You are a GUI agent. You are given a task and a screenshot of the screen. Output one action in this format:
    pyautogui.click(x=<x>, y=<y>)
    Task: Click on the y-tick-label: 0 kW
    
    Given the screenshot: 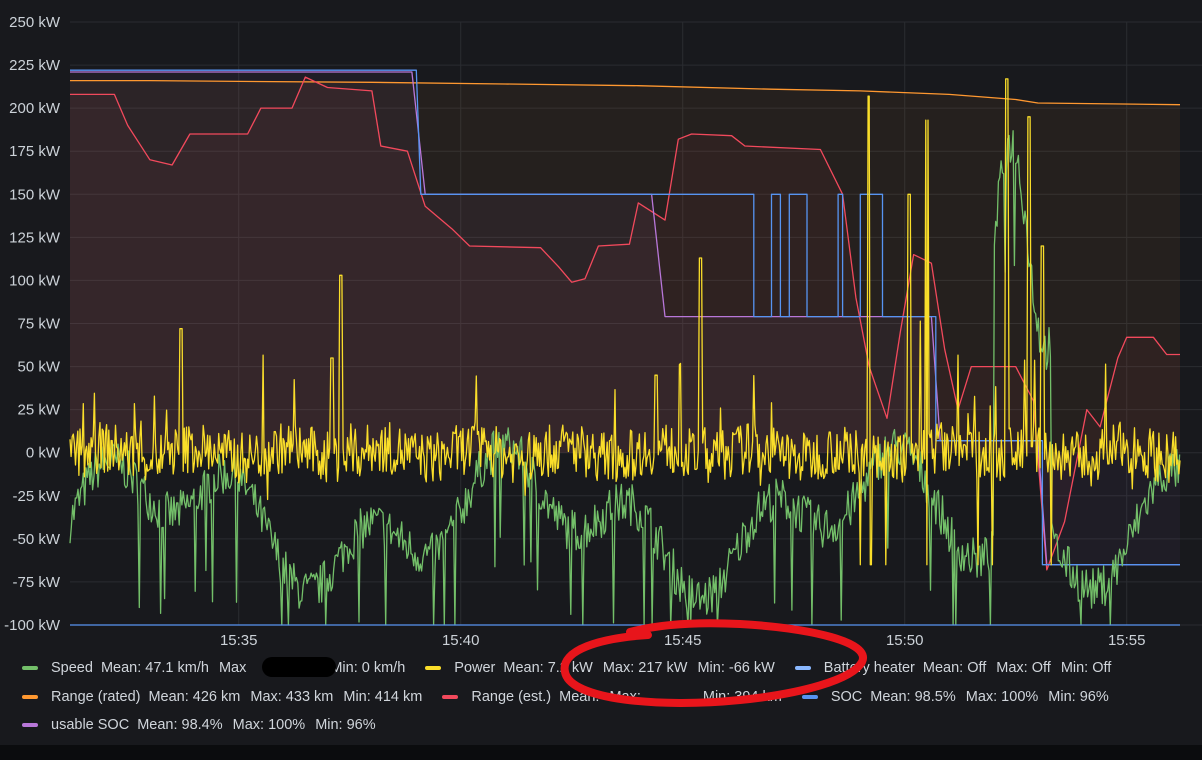 What is the action you would take?
    pyautogui.click(x=43, y=453)
    